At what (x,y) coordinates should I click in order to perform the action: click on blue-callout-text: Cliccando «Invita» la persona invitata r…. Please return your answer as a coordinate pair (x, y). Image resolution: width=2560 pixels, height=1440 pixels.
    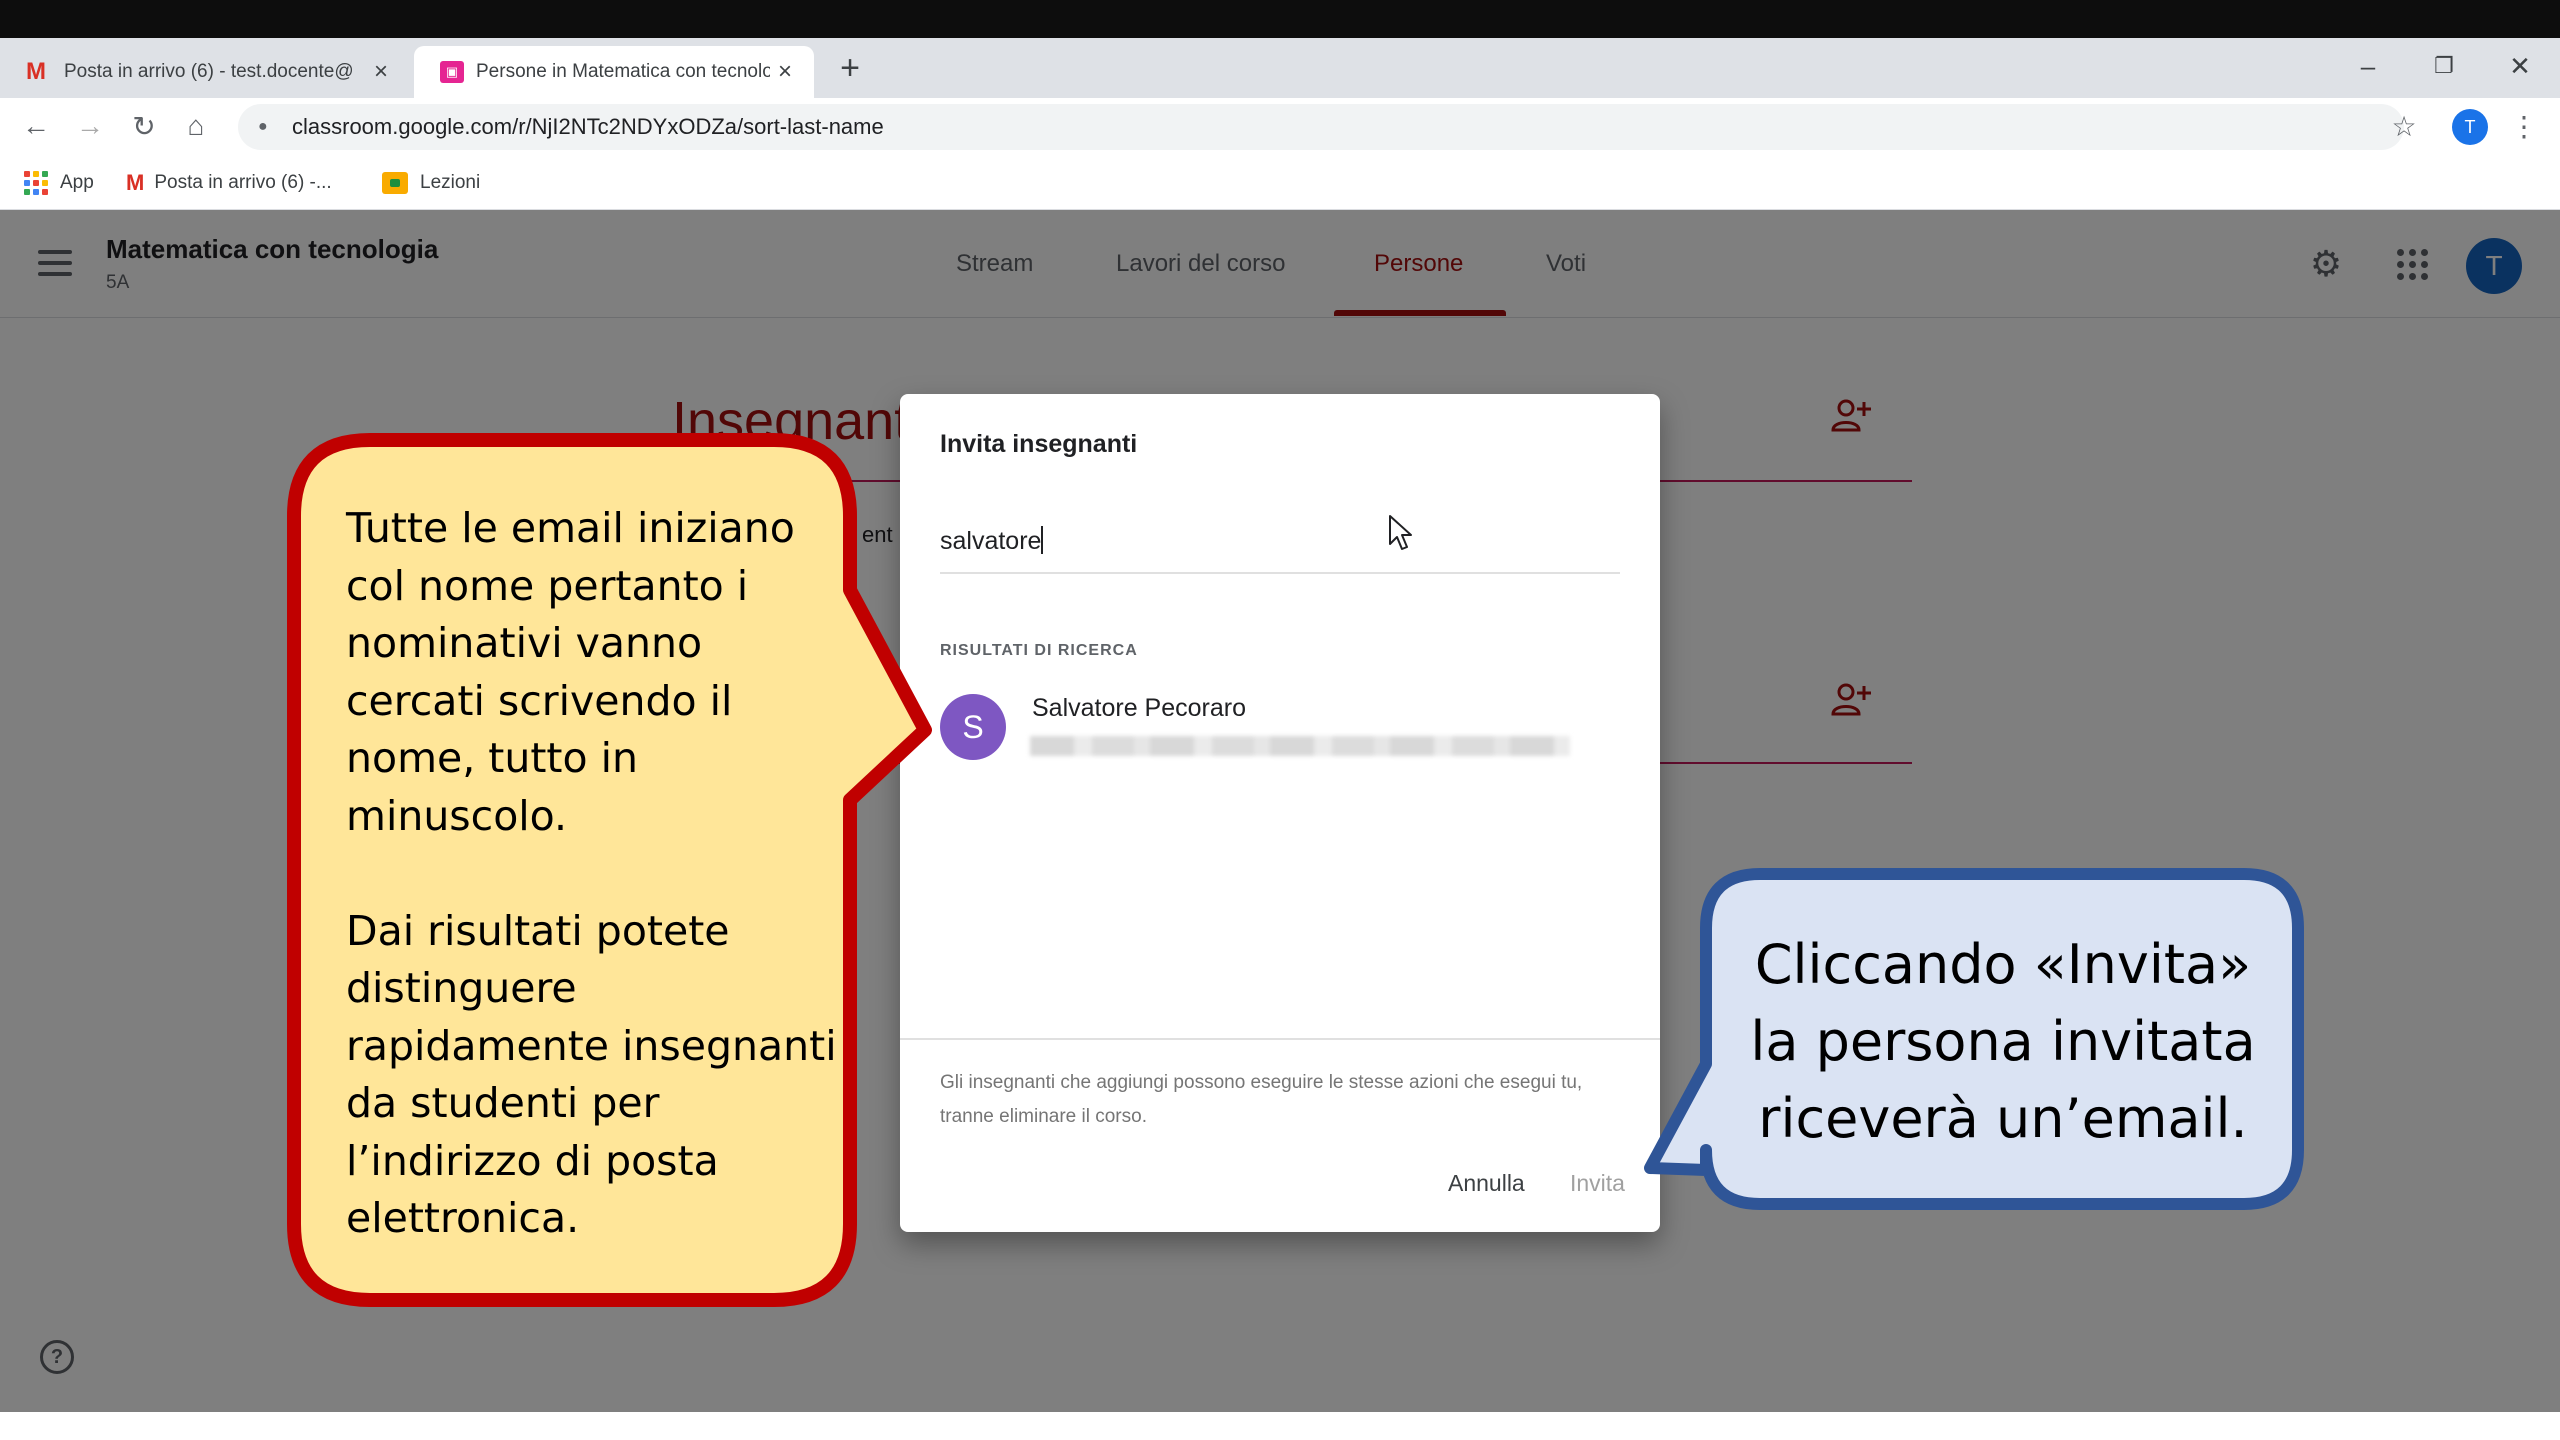
    Looking at the image, I should click on (2003, 1041).